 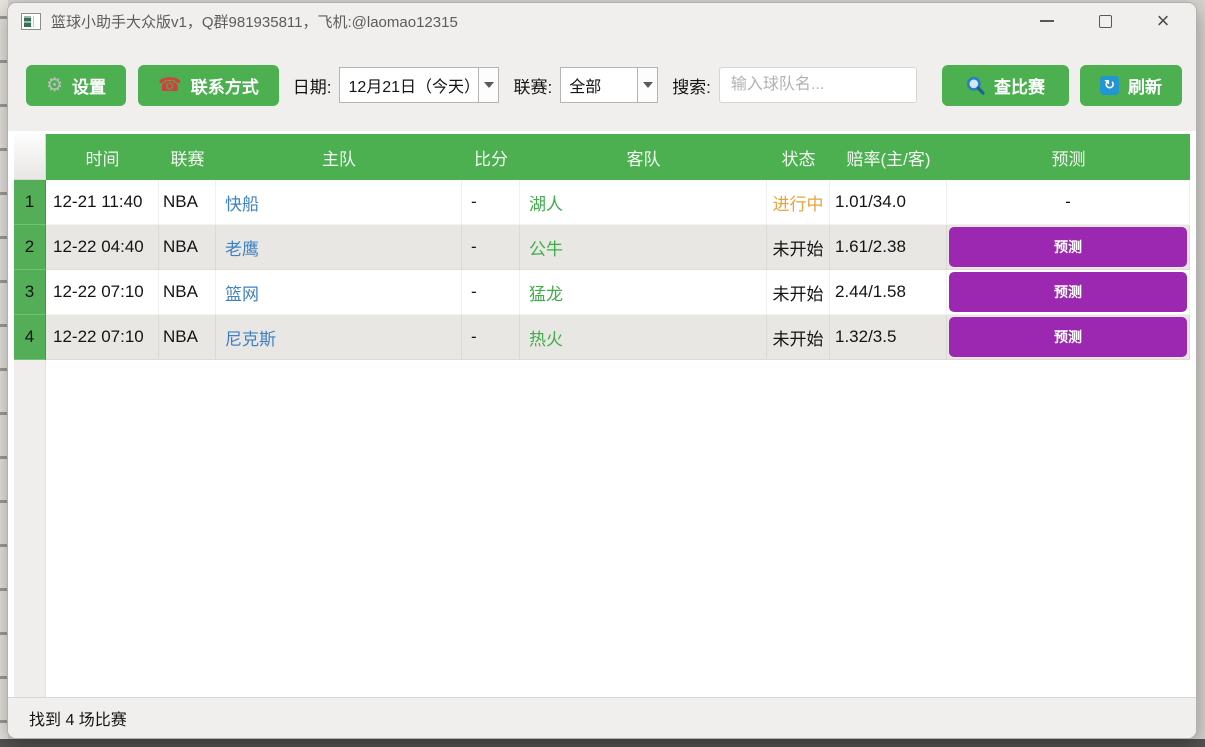 I want to click on cell-status: 进行中, so click(x=798, y=202).